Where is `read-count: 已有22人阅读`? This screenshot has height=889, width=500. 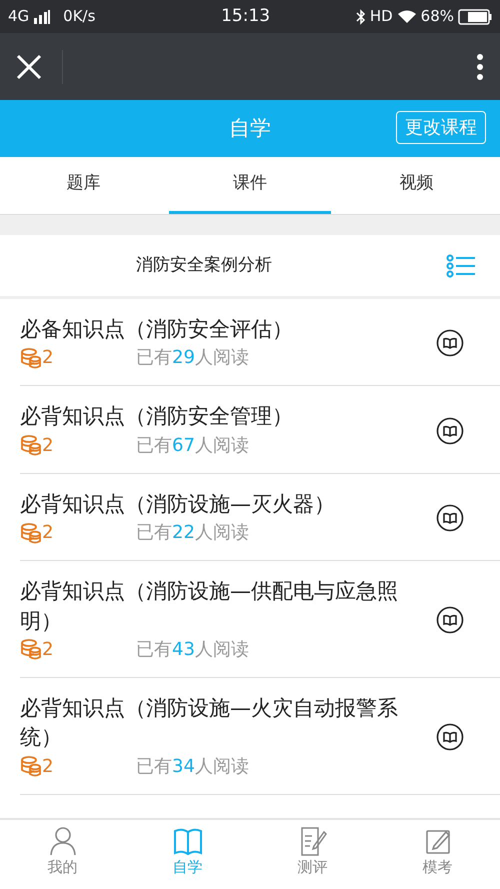 read-count: 已有22人阅读 is located at coordinates (192, 533).